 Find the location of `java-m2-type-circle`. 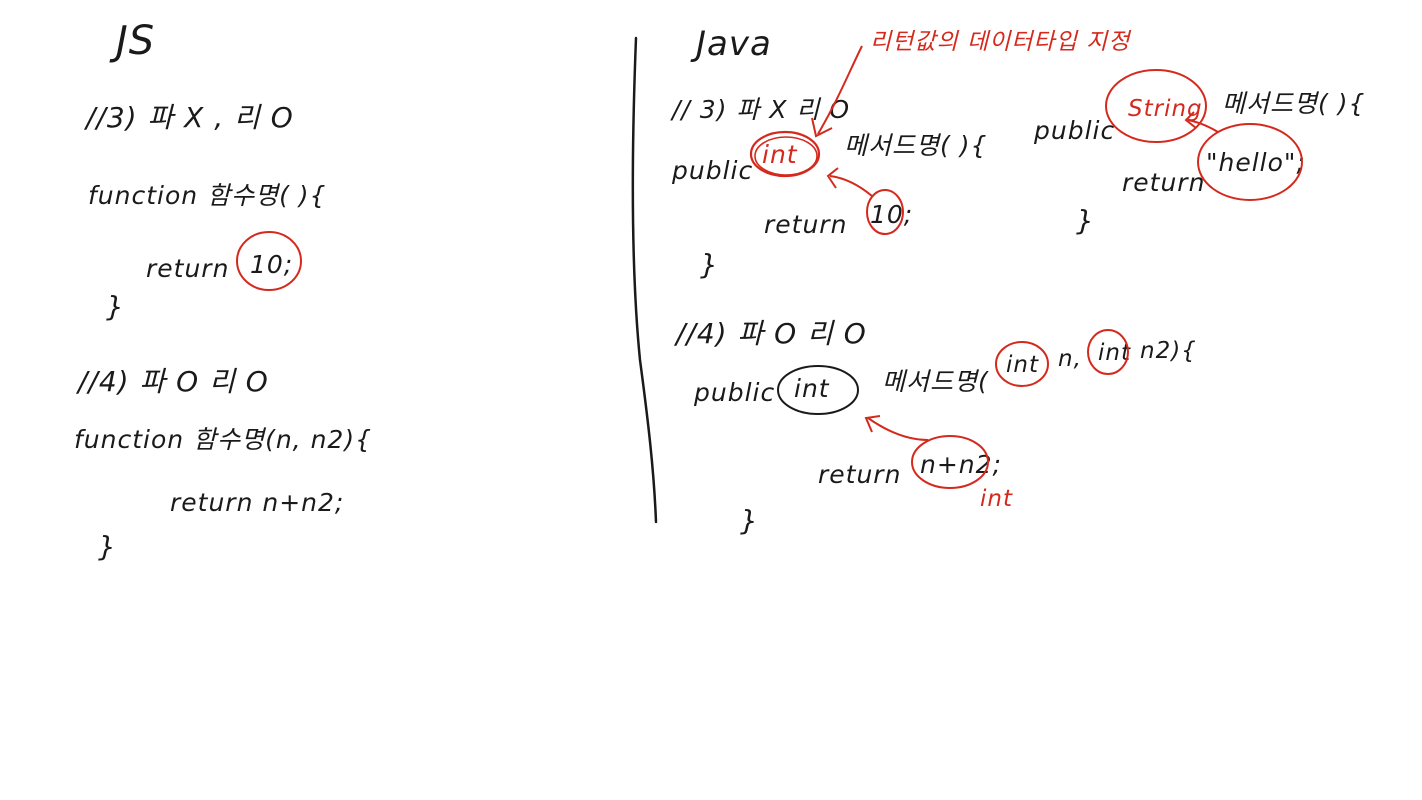

java-m2-type-circle is located at coordinates (1156, 106).